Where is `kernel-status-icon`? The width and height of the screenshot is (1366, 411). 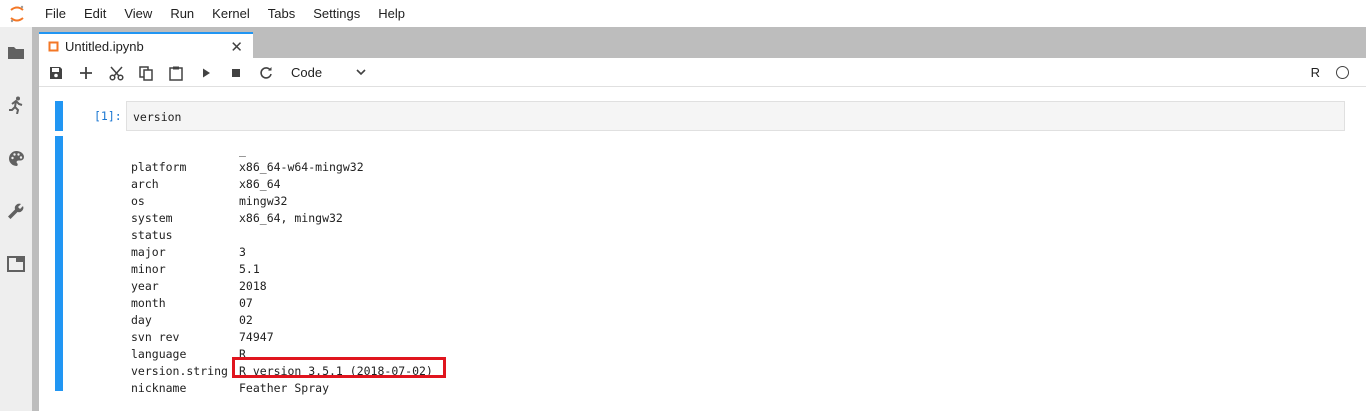 kernel-status-icon is located at coordinates (1342, 72).